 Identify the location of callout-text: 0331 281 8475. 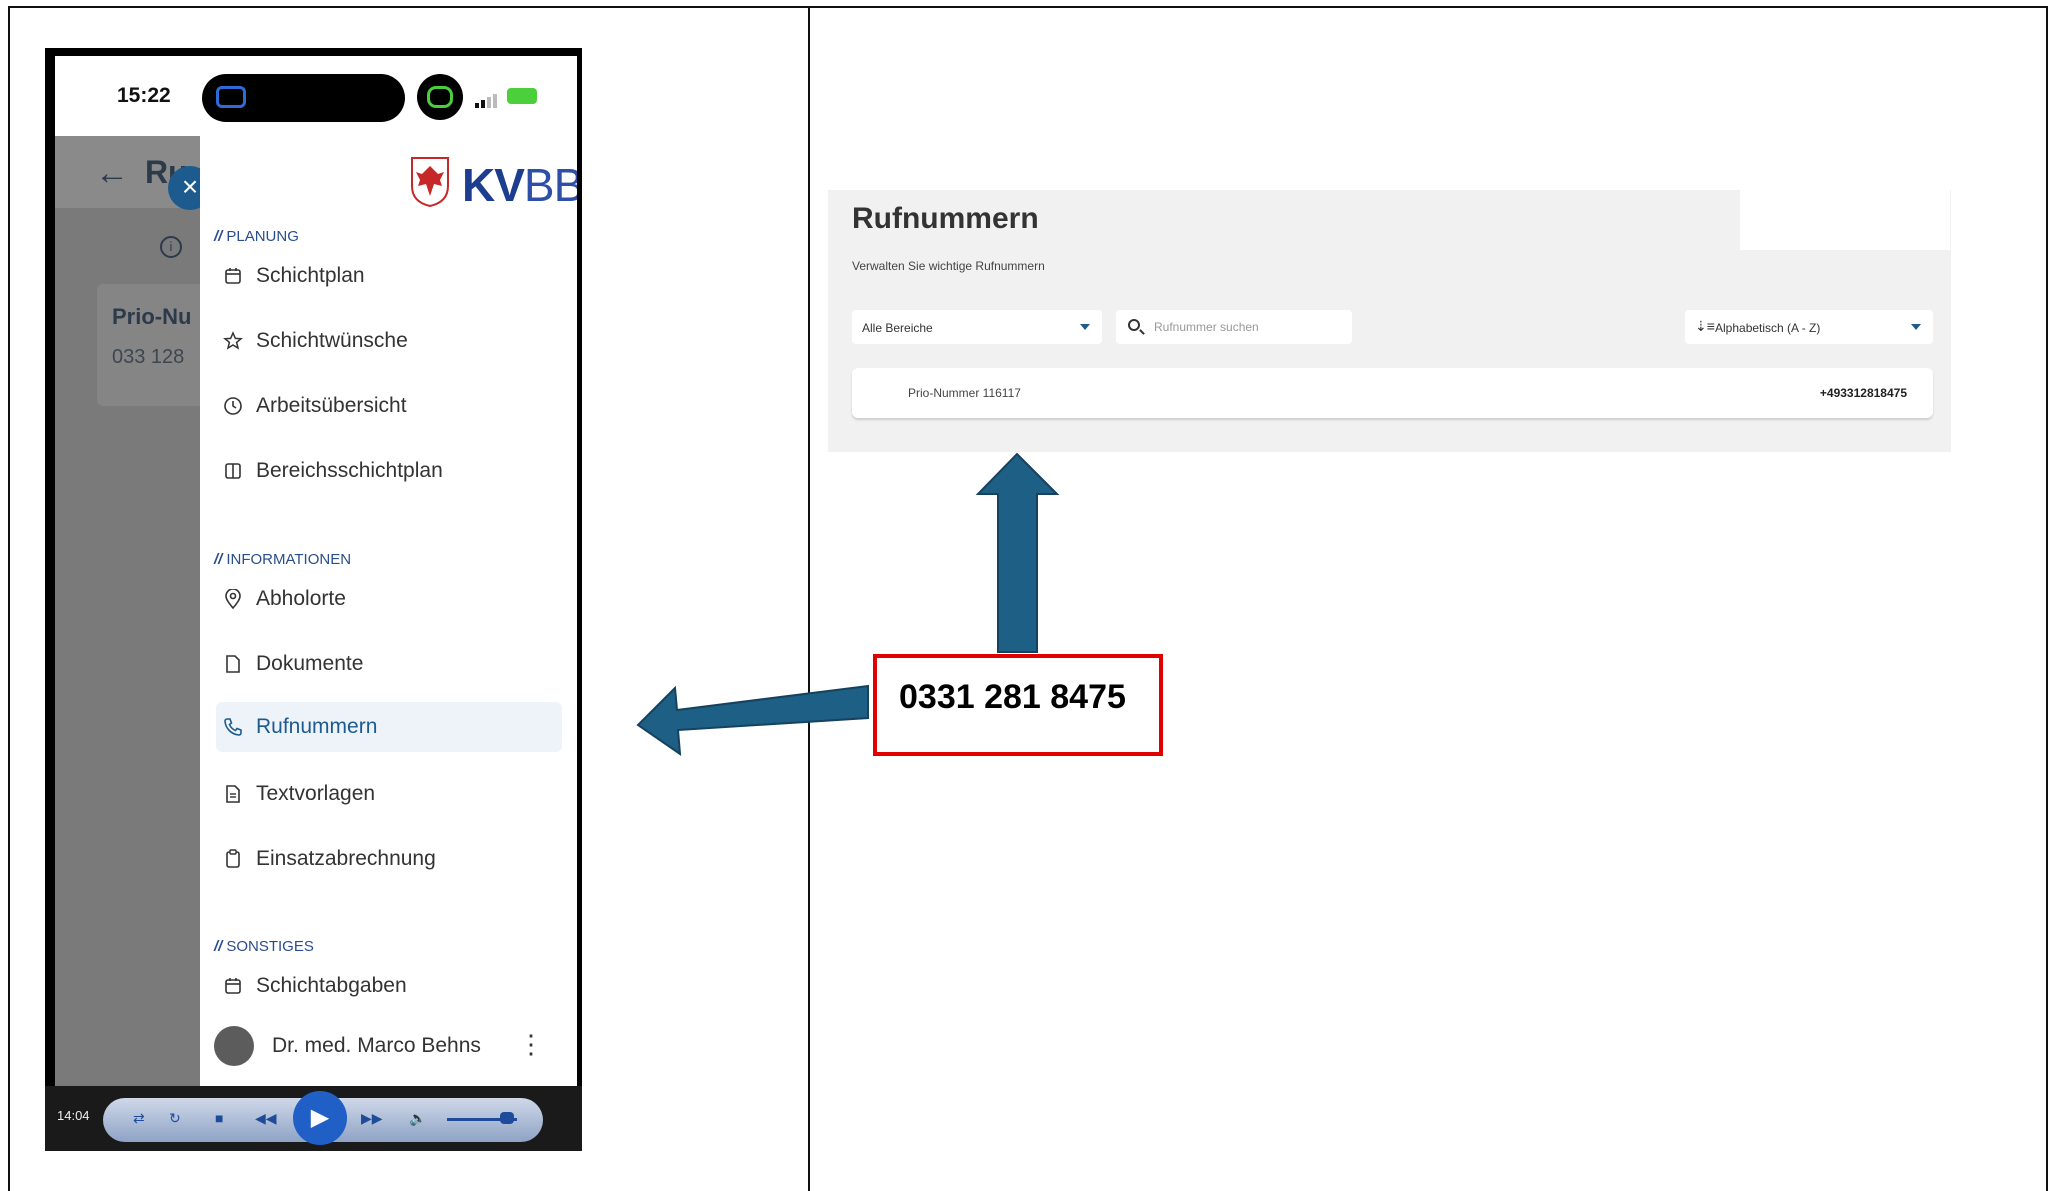
(1012, 697).